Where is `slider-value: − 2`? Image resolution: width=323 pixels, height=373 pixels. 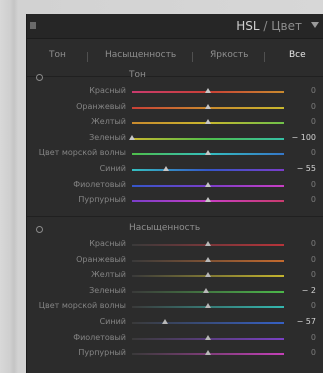 slider-value: − 2 is located at coordinates (309, 290).